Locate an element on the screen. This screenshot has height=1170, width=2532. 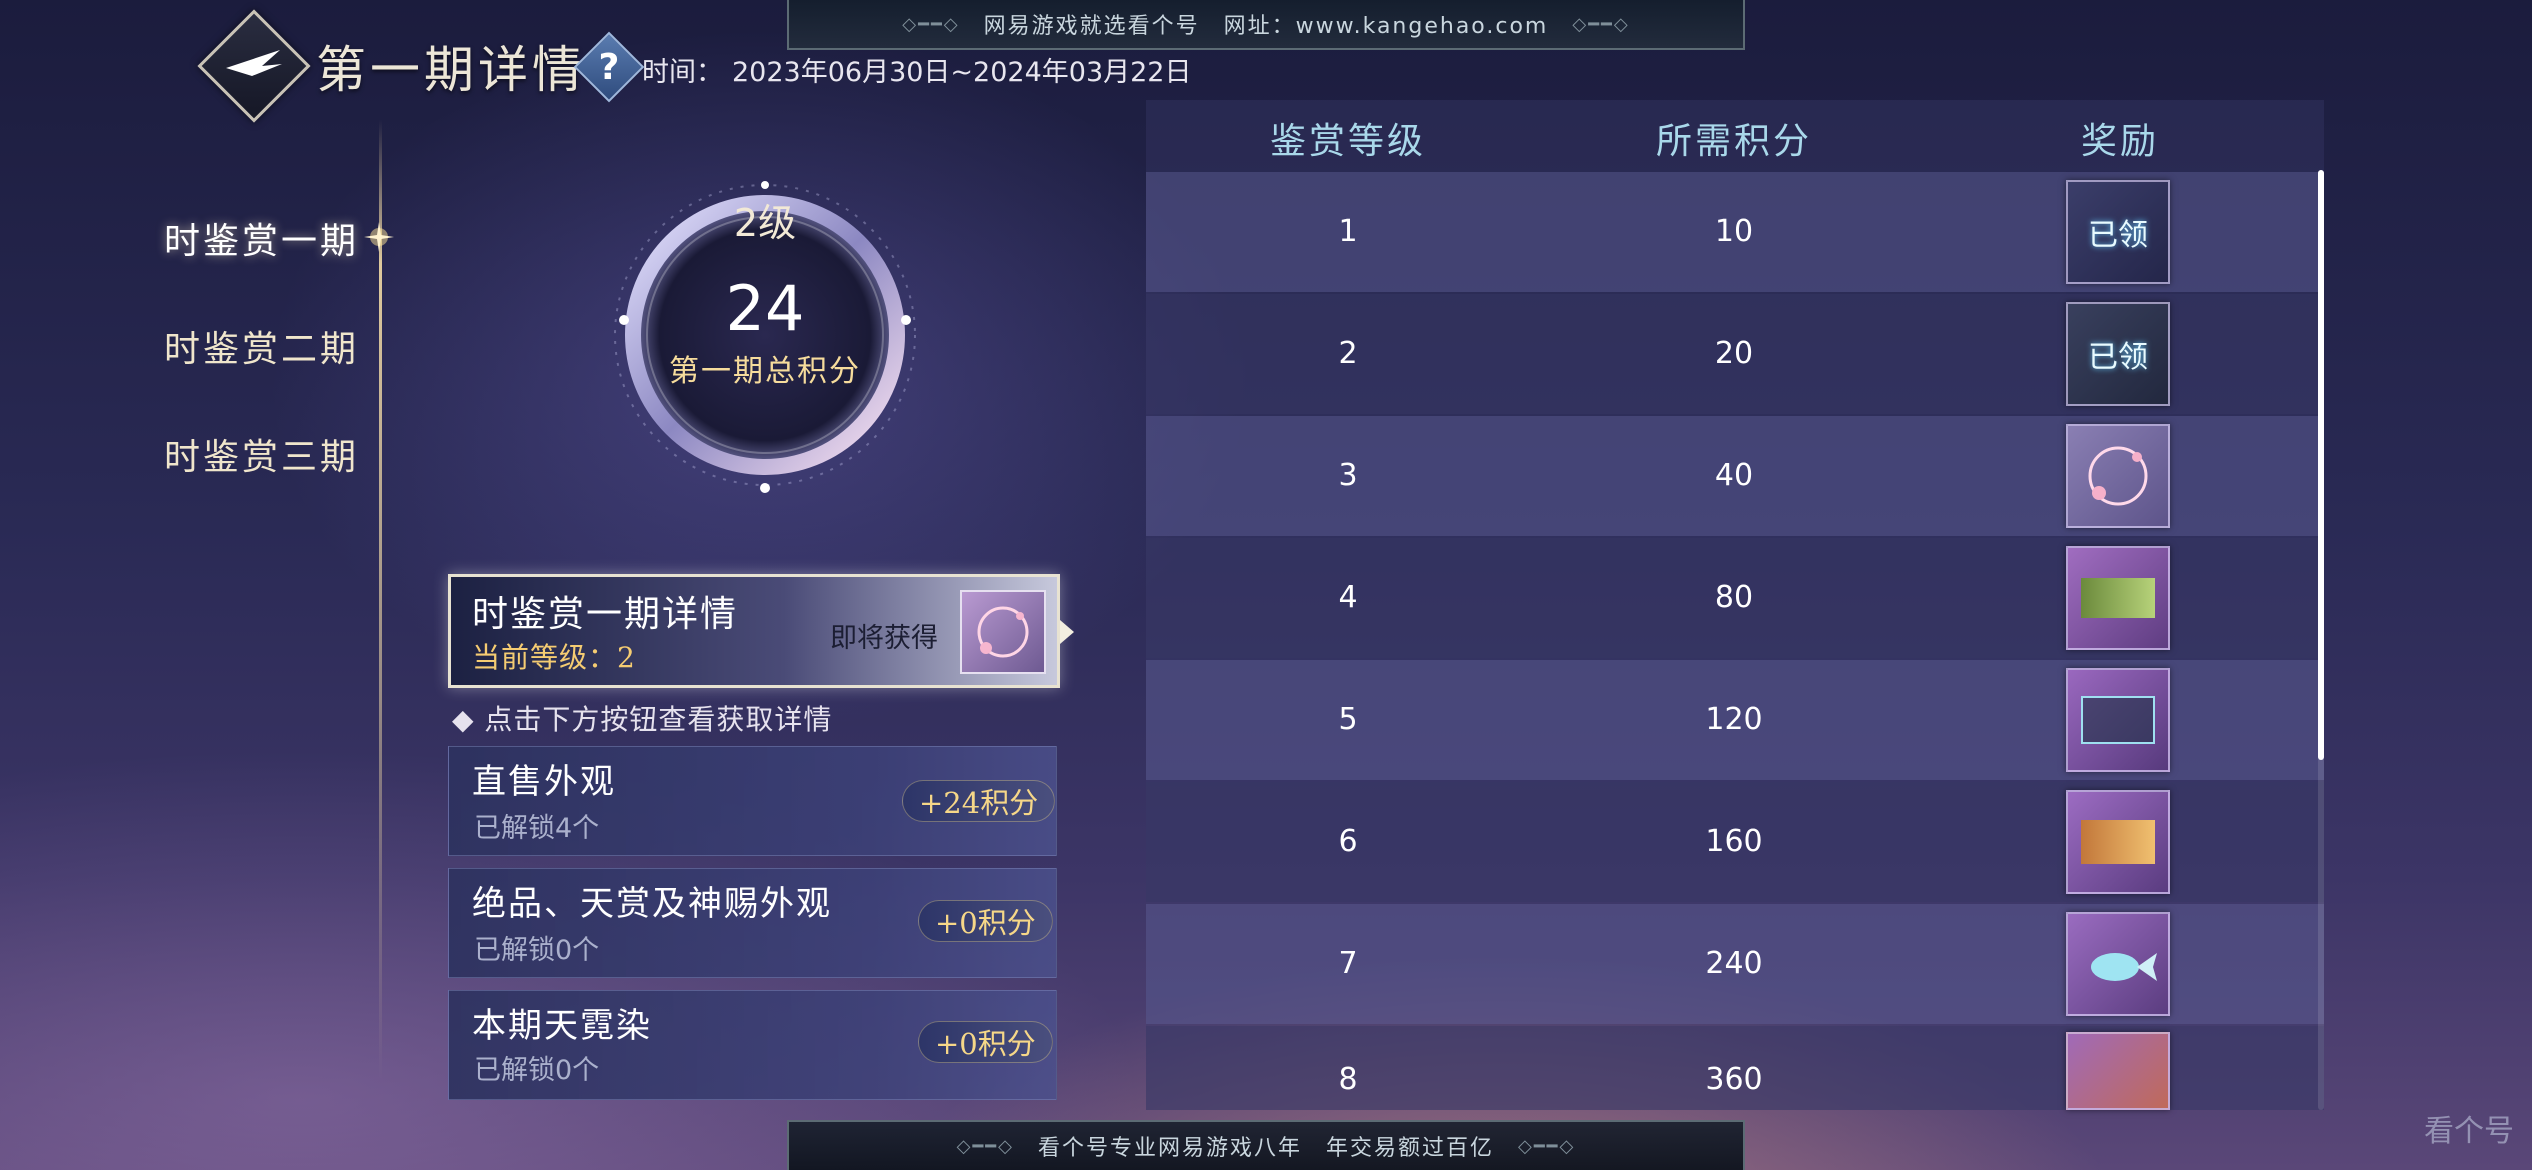
sidebar-divider is located at coordinates (380, 600).